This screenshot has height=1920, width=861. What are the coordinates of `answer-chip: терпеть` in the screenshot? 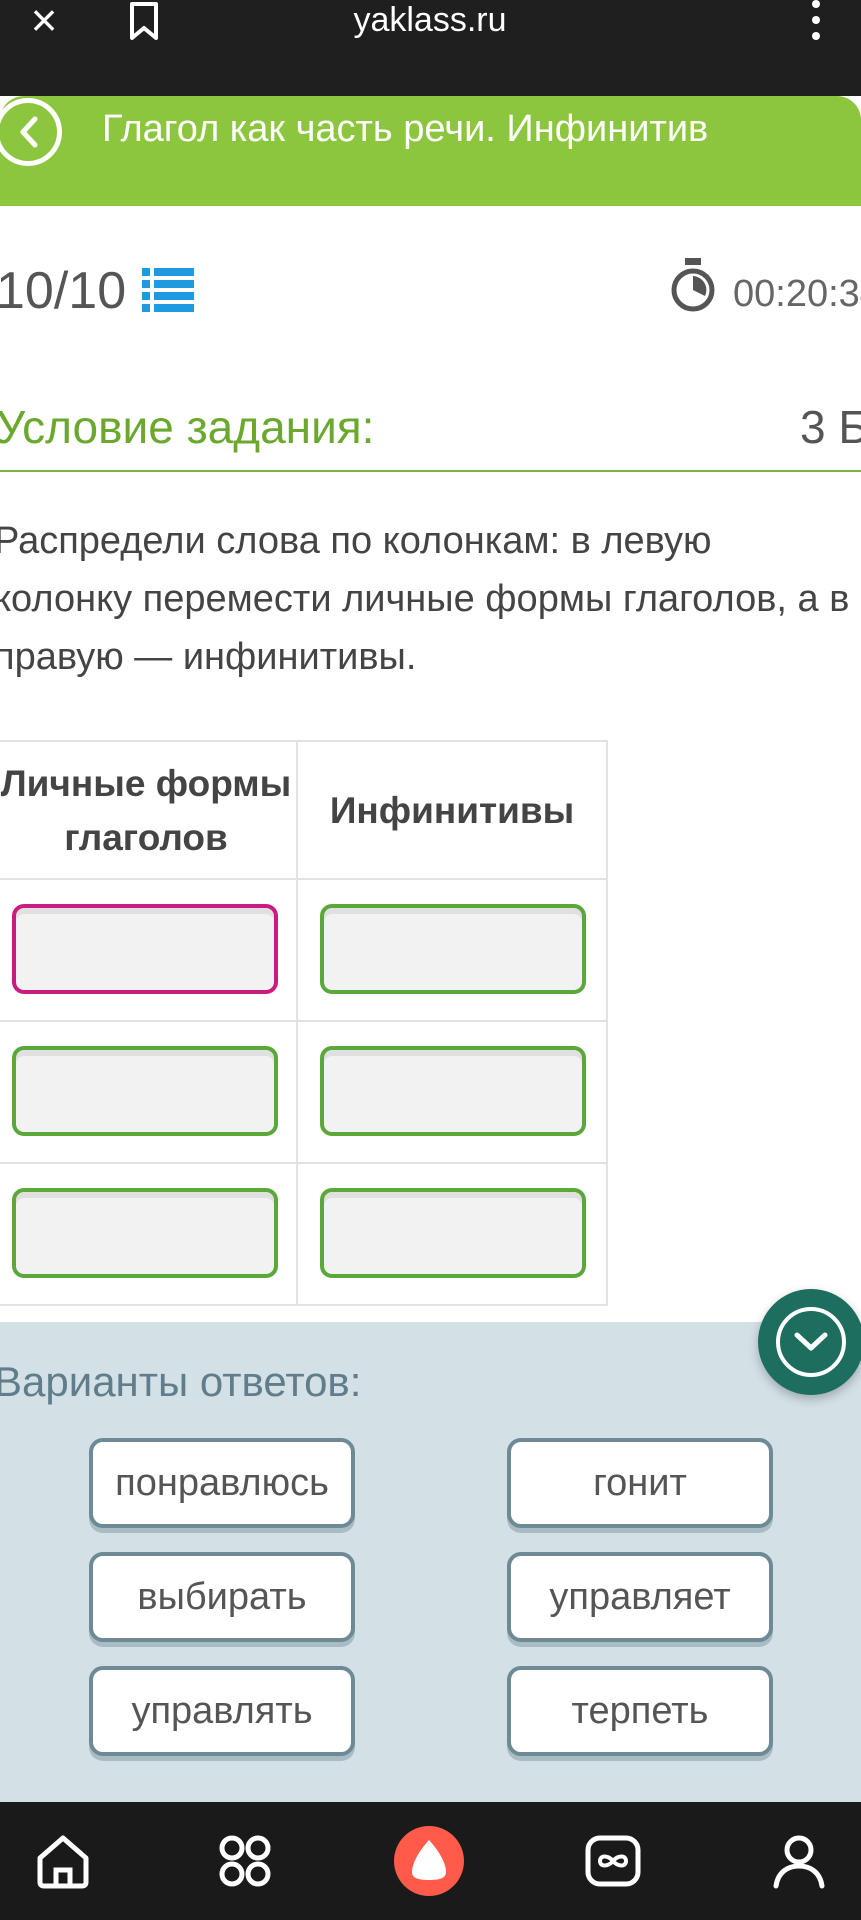 It's located at (640, 1711).